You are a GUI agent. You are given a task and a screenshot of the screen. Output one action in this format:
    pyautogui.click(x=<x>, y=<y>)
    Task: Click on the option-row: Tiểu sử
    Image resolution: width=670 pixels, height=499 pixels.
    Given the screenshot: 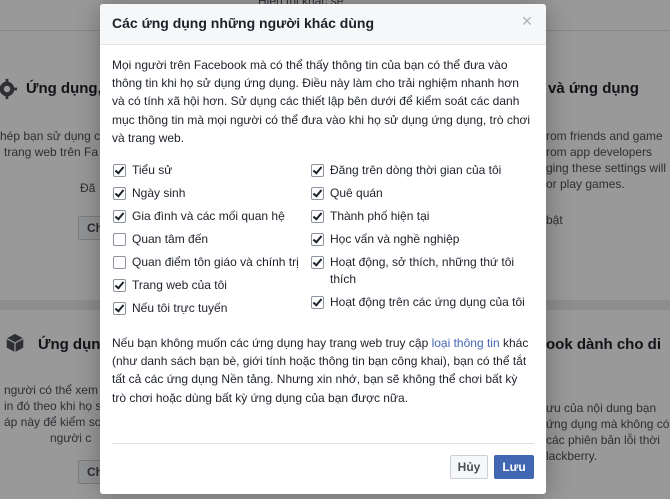 What is the action you would take?
    pyautogui.click(x=212, y=170)
    